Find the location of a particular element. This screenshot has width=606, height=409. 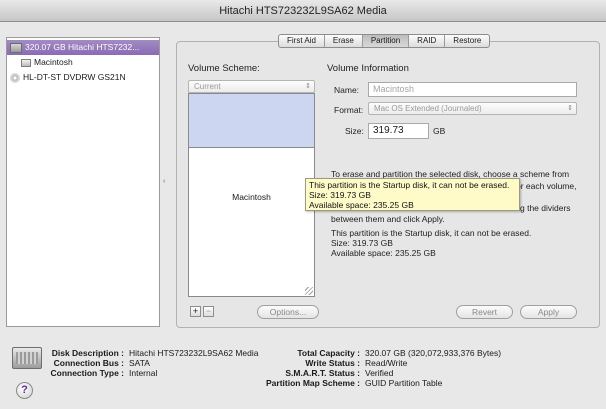

sidebar-resize-handle: ‹ is located at coordinates (164, 181).